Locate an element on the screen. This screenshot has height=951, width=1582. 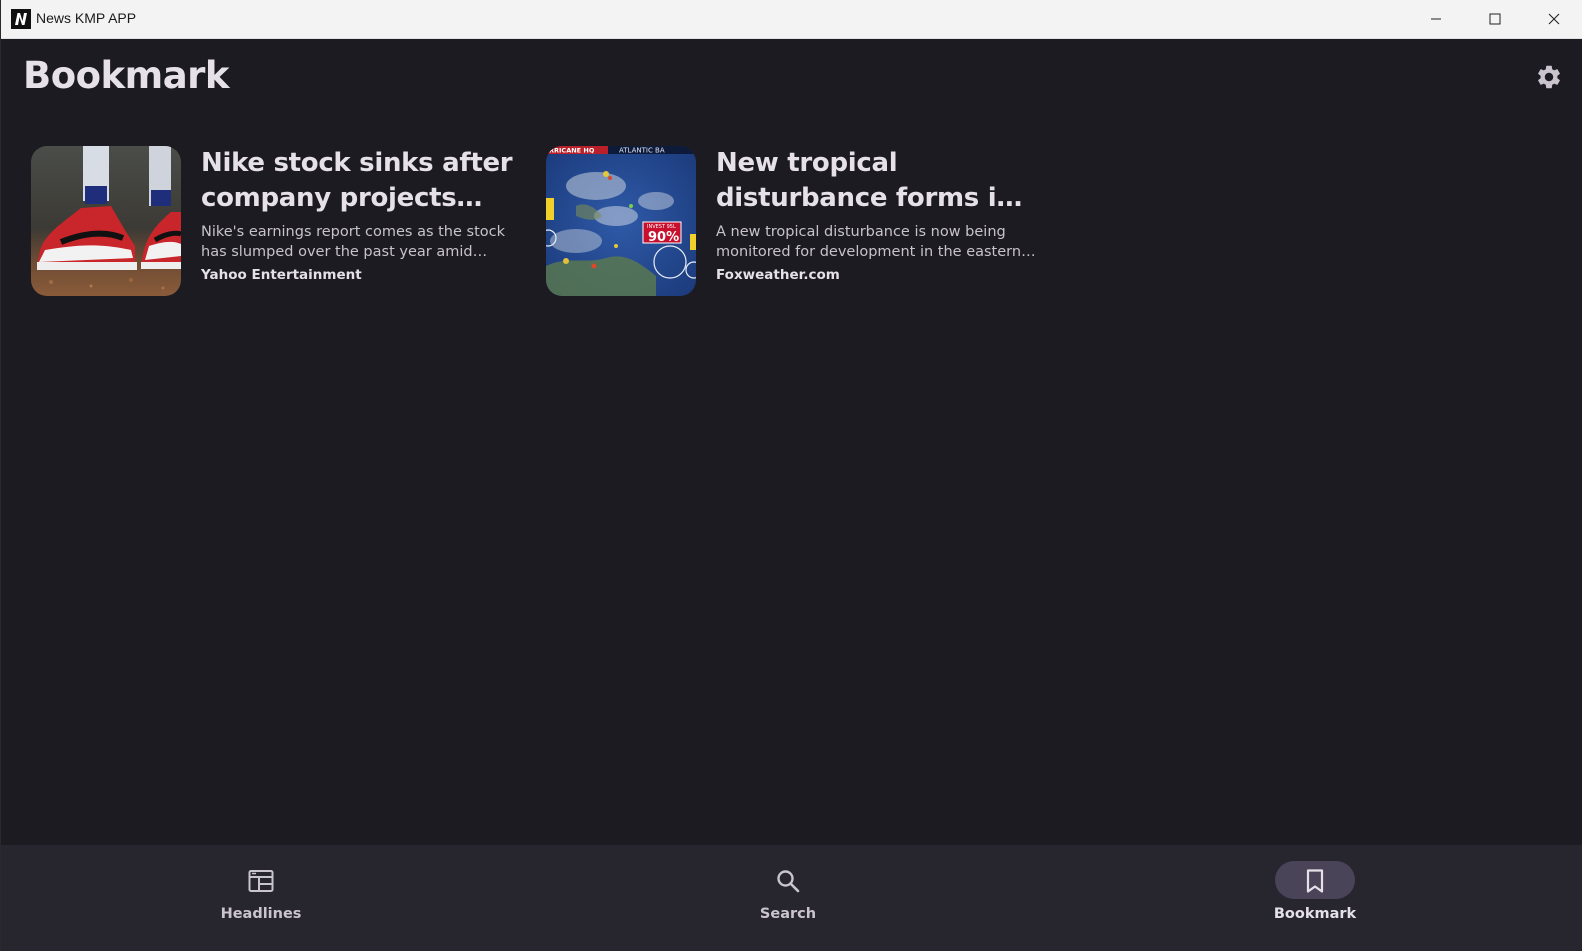
gear-icon is located at coordinates (1549, 77).